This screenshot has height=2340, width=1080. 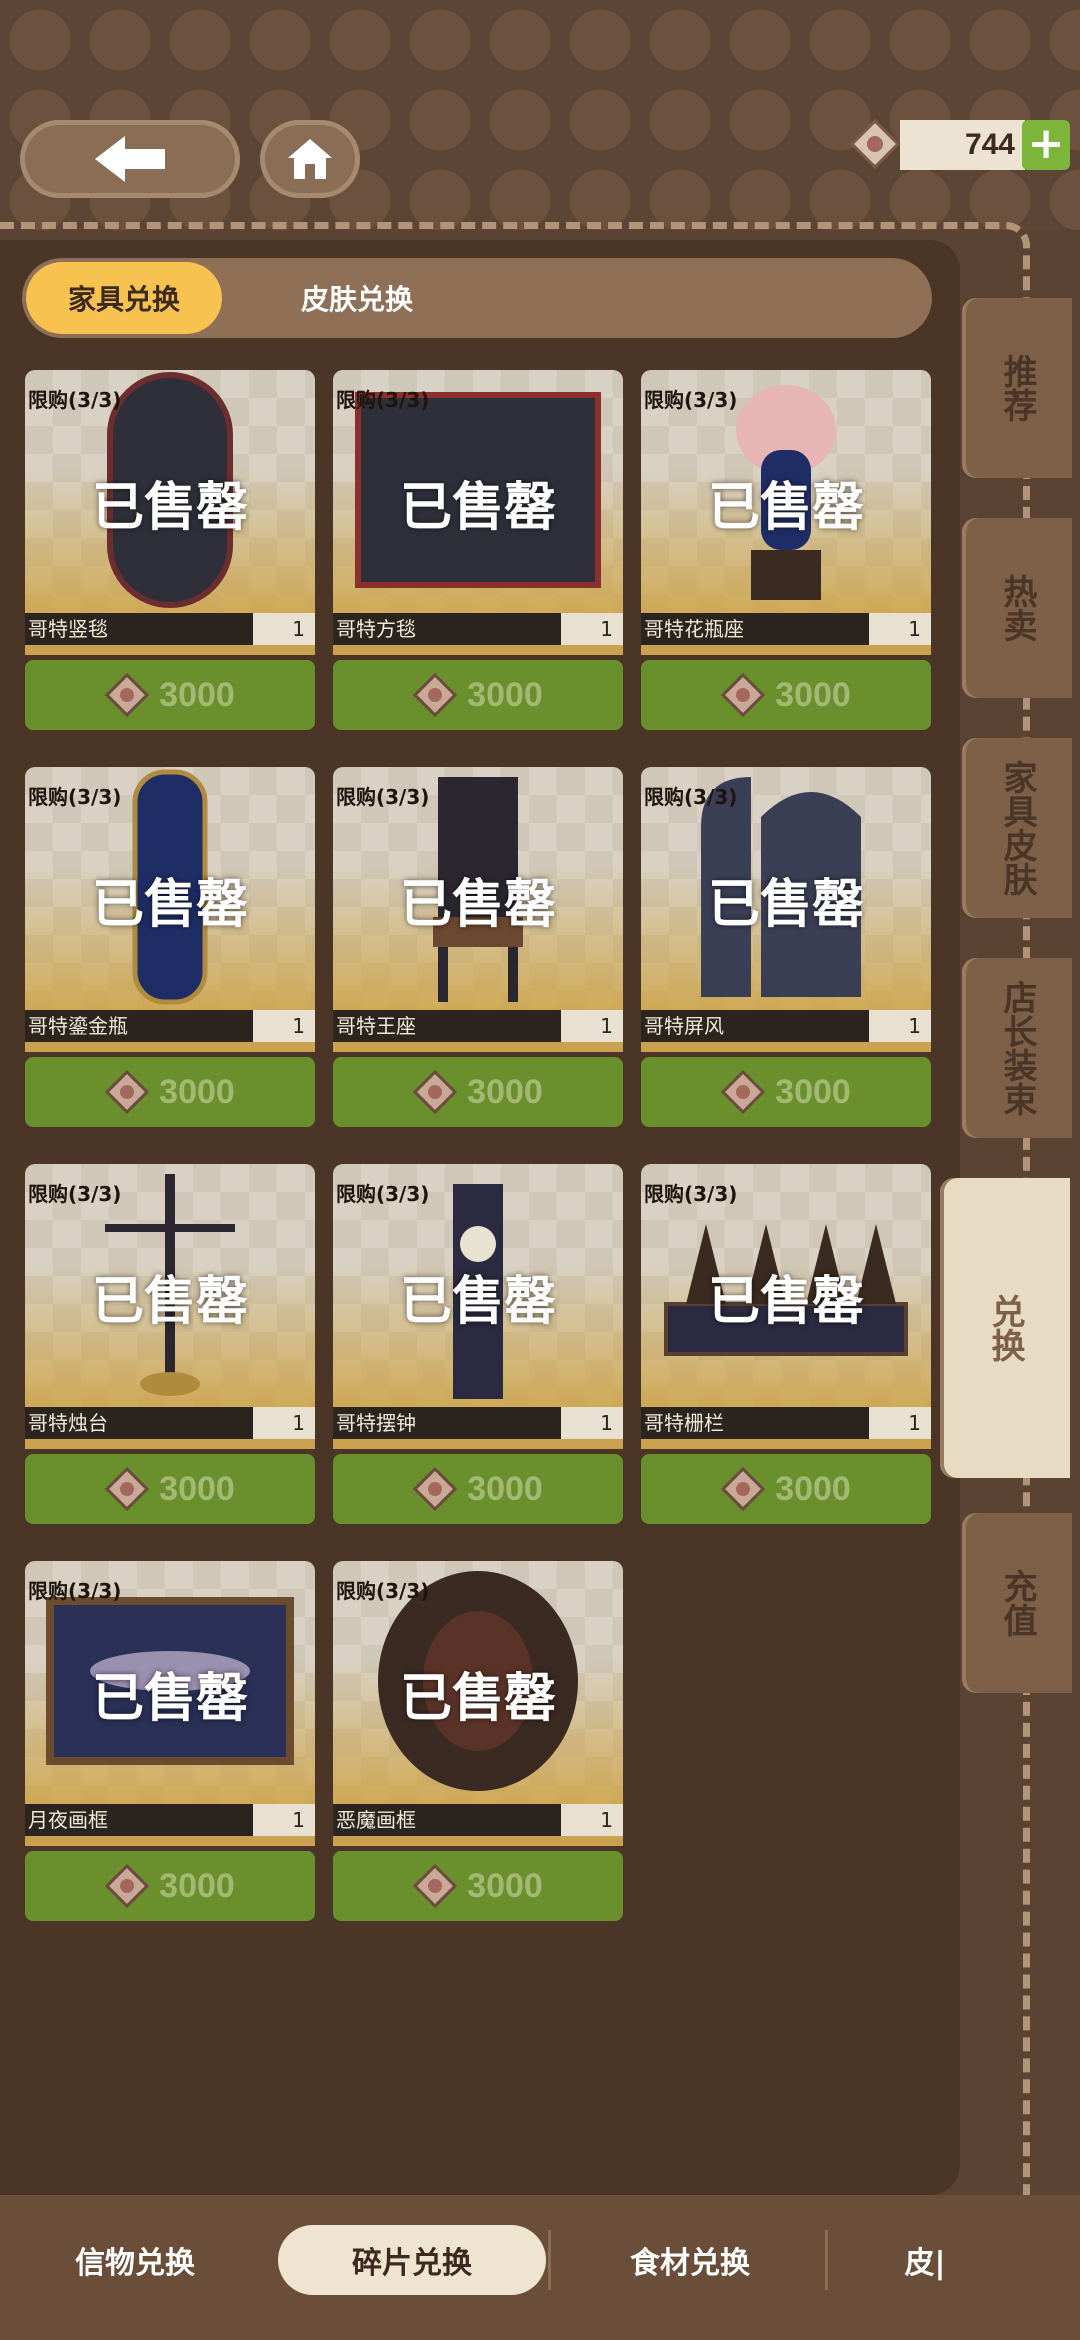 I want to click on side-tab-exchange: 兑换, so click(x=1005, y=1328).